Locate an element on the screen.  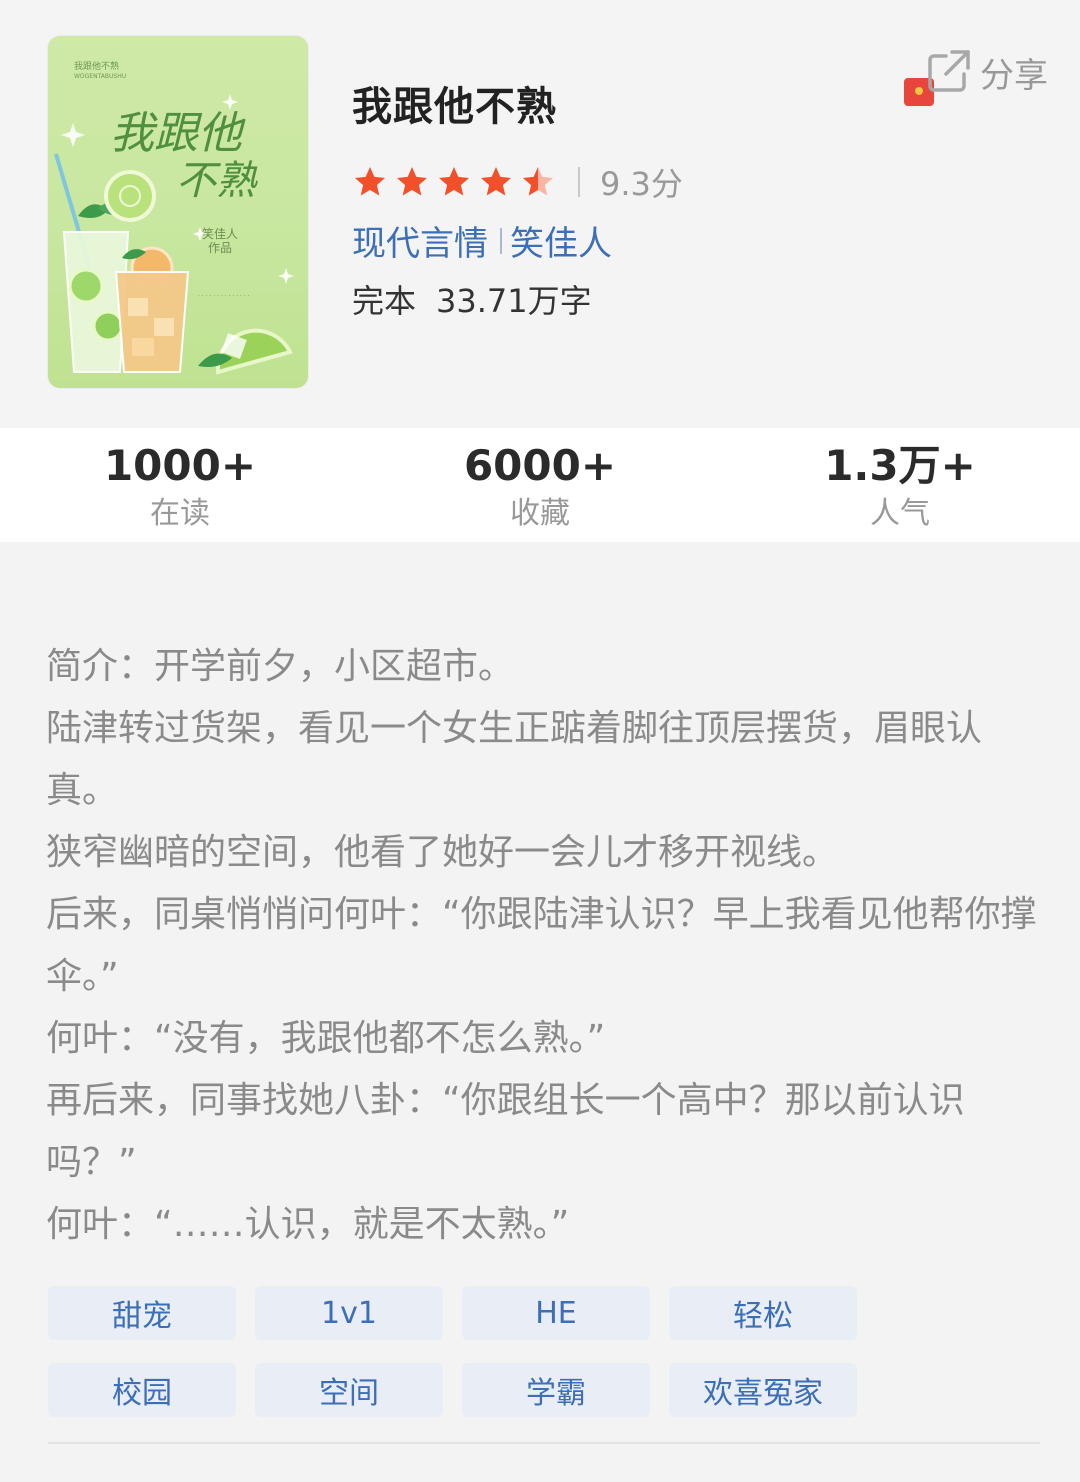
synopsis-paragraph: 再后来，同事找她八卦：“你跟组长一个高中？那以前认识吗？” is located at coordinates (505, 1131).